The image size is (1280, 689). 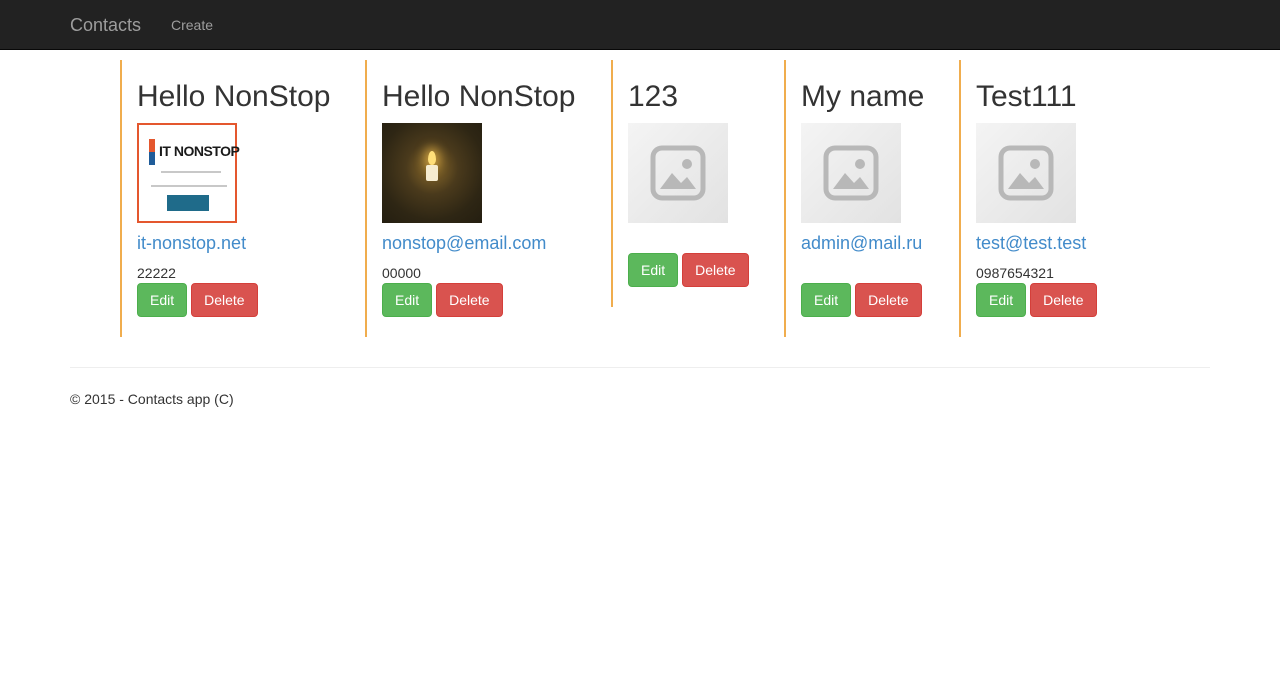 I want to click on nav-link-create: Create, so click(x=192, y=25).